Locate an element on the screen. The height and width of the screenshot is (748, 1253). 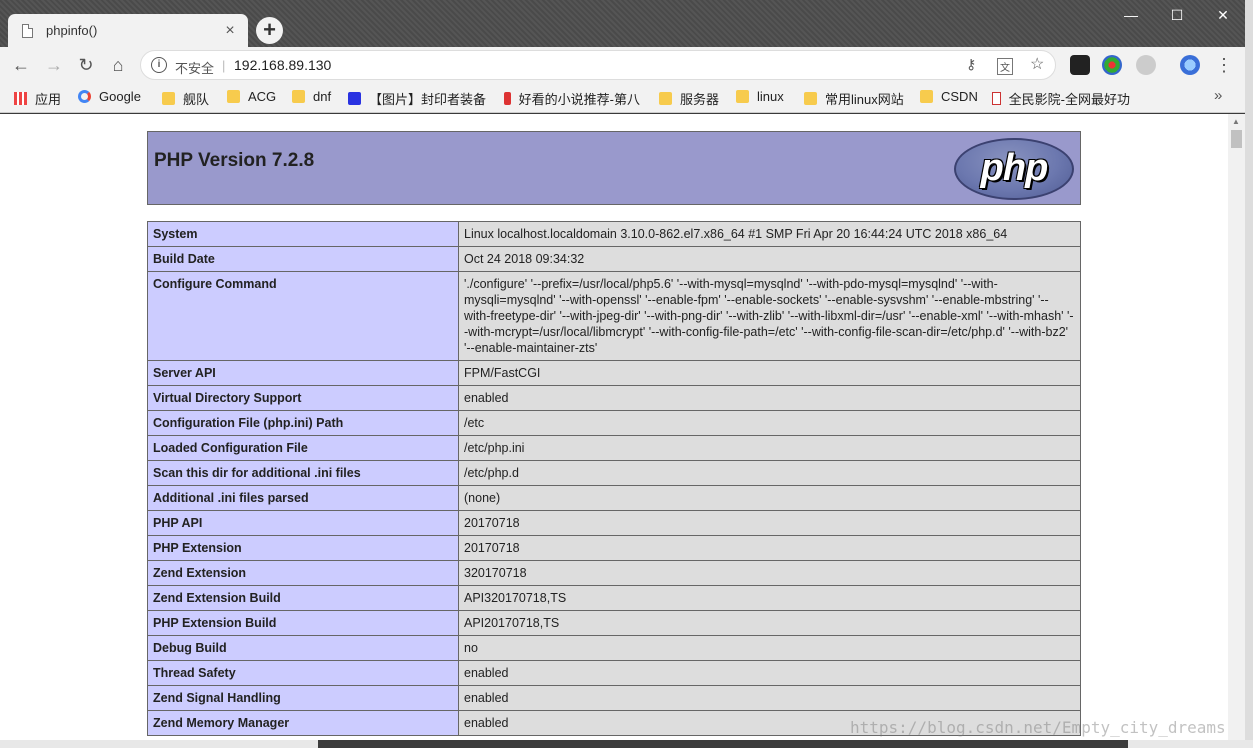
table-row: Server API FPM/FastCGI is located at coordinates (614, 373).